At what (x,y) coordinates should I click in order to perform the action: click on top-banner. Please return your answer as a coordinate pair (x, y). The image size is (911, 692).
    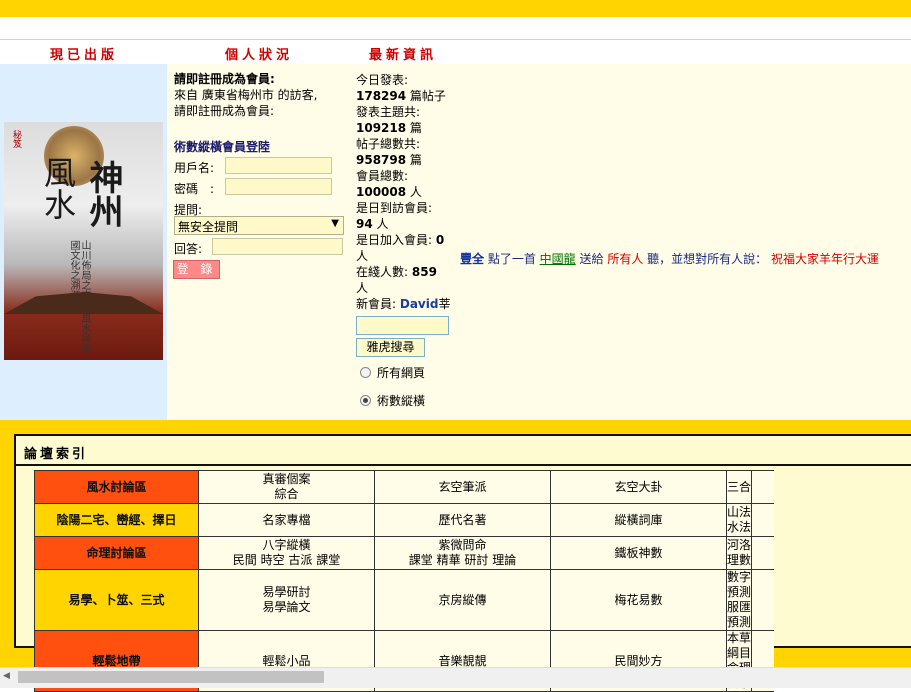
    Looking at the image, I should click on (455, 8).